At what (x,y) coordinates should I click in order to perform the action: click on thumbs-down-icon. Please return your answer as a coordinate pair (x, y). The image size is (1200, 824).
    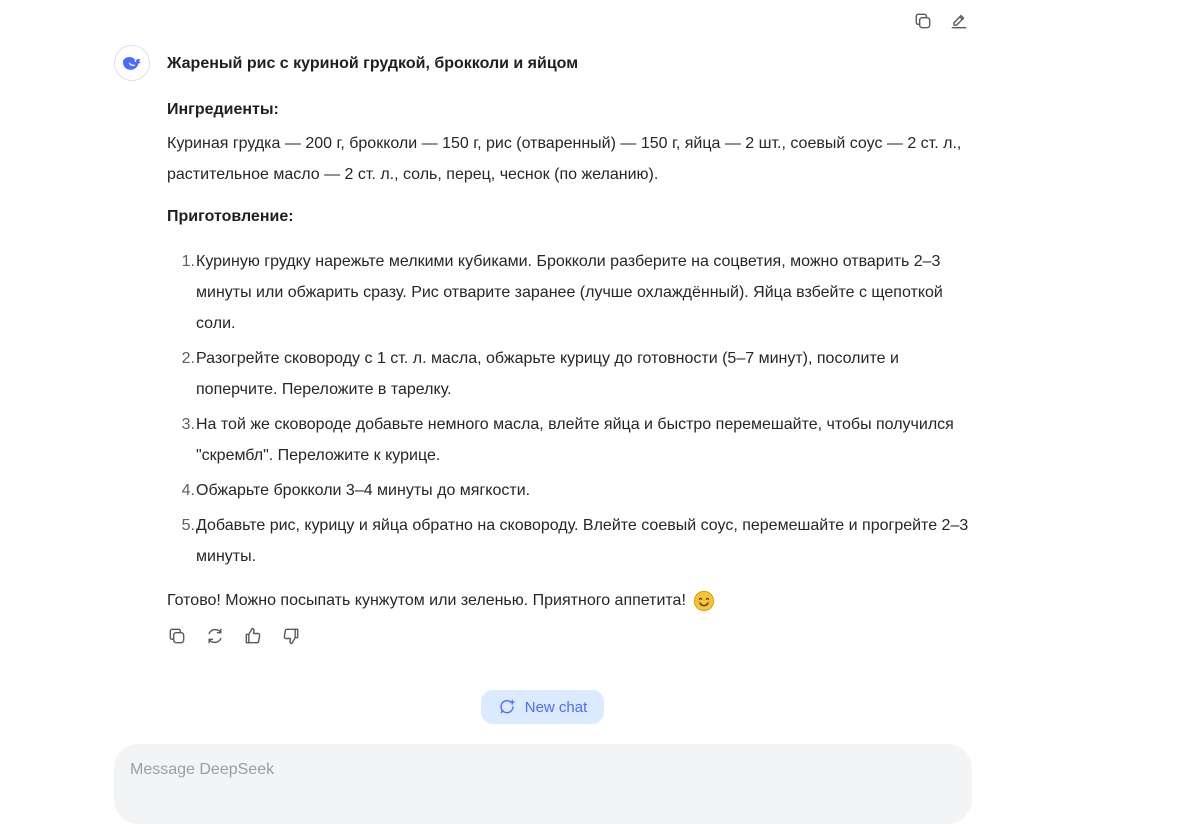
    Looking at the image, I should click on (291, 636).